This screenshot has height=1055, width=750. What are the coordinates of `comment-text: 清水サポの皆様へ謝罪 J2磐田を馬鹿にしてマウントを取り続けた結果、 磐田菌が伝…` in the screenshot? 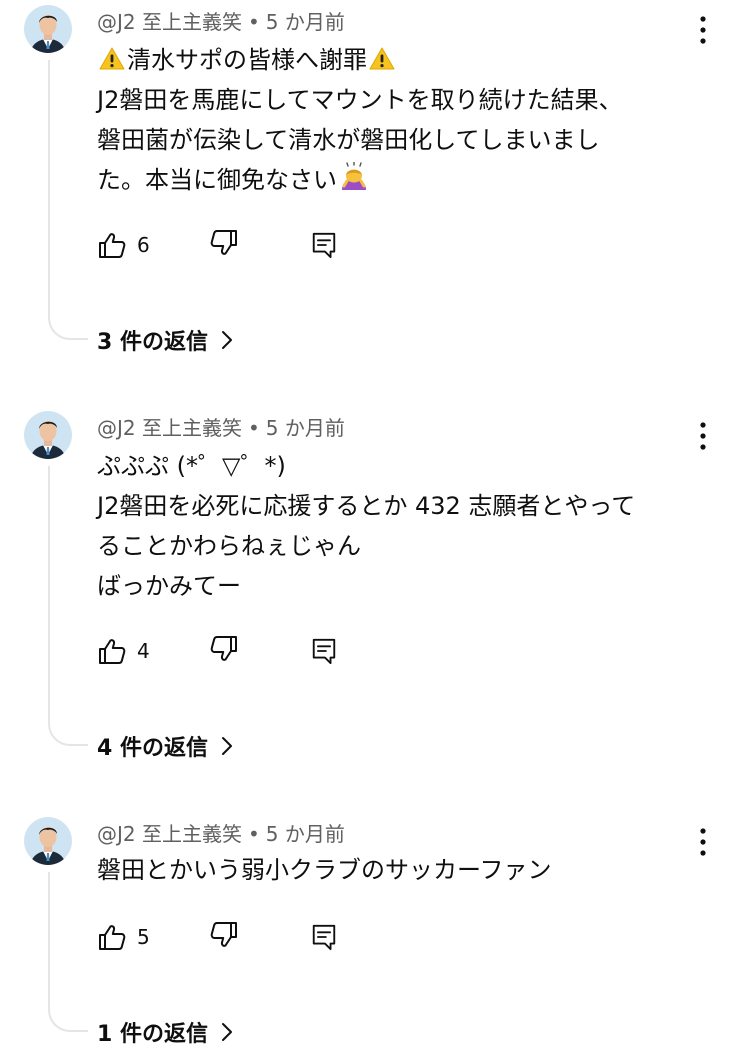 It's located at (397, 120).